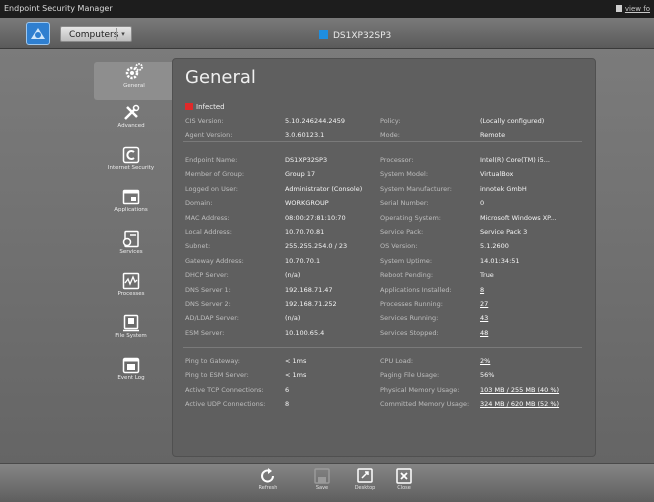 Image resolution: width=654 pixels, height=502 pixels. I want to click on view-link: view fo, so click(632, 9).